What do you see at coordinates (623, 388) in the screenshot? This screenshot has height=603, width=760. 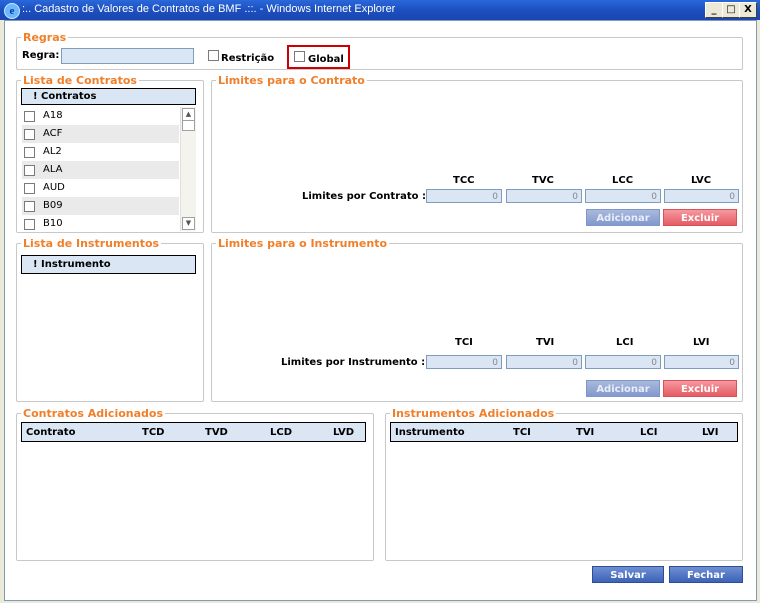 I see `adicionar-instrumento-button: Adicionar` at bounding box center [623, 388].